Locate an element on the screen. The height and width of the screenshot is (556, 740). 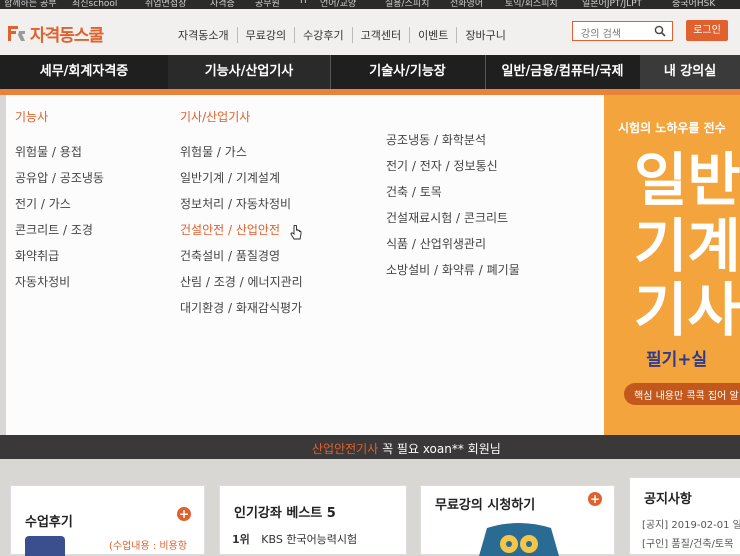
card-title: 공지사항 is located at coordinates (668, 499).